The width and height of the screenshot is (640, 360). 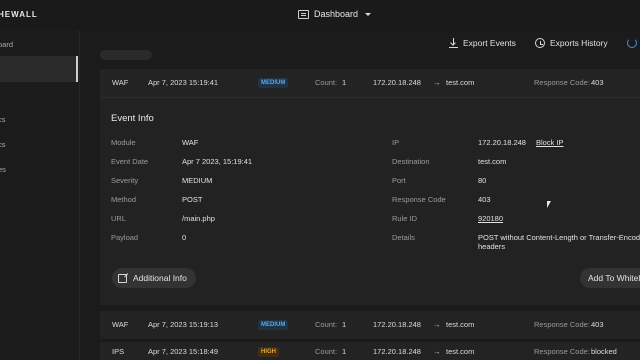 What do you see at coordinates (126, 55) in the screenshot?
I see `filter-pill` at bounding box center [126, 55].